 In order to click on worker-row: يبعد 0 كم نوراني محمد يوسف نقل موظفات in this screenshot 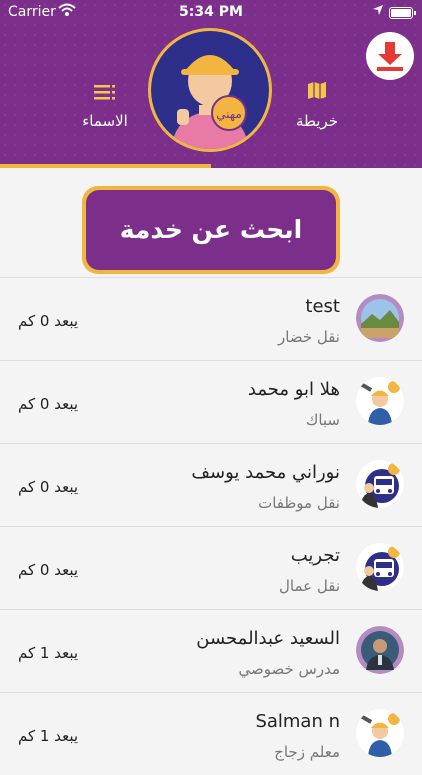, I will do `click(211, 484)`.